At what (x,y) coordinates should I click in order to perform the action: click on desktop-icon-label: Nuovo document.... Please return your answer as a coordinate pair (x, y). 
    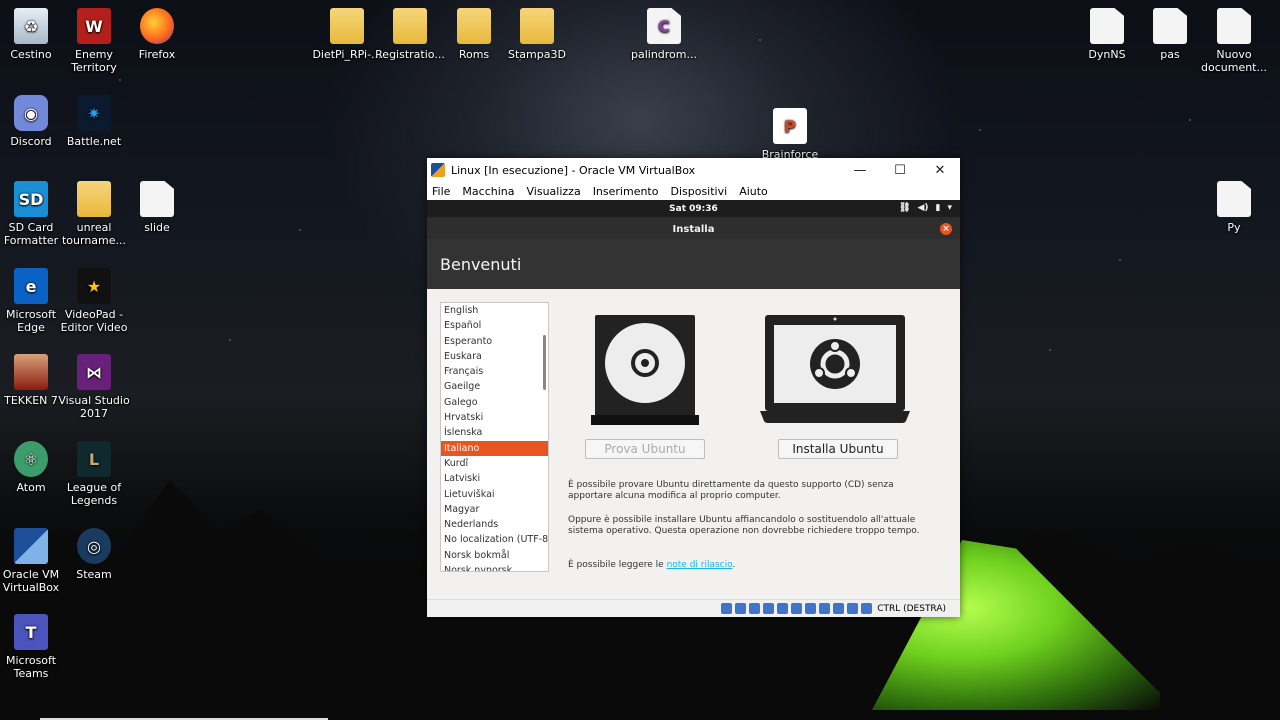
    Looking at the image, I should click on (1234, 61).